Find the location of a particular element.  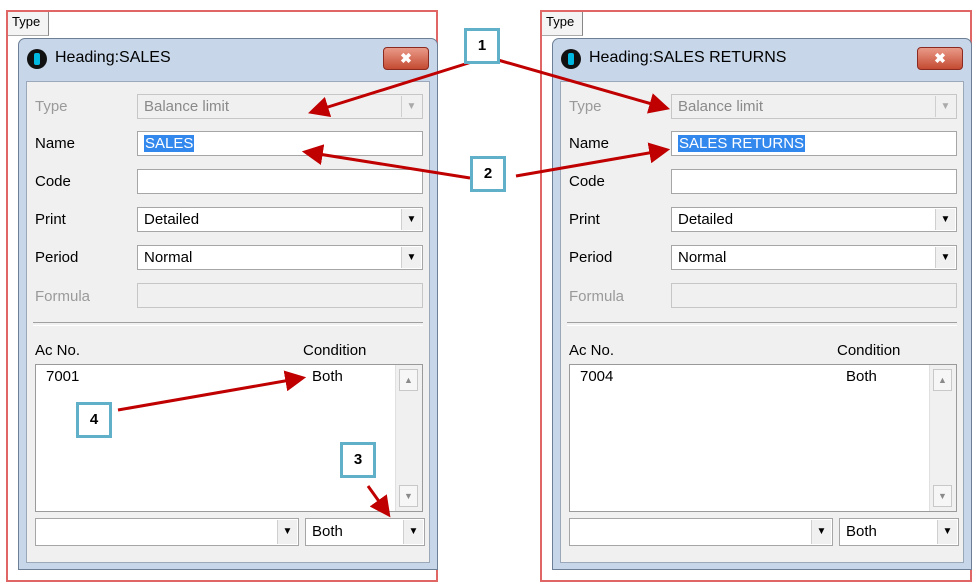

accounts-list: 7004 Both ▲ ▼ is located at coordinates (763, 438).